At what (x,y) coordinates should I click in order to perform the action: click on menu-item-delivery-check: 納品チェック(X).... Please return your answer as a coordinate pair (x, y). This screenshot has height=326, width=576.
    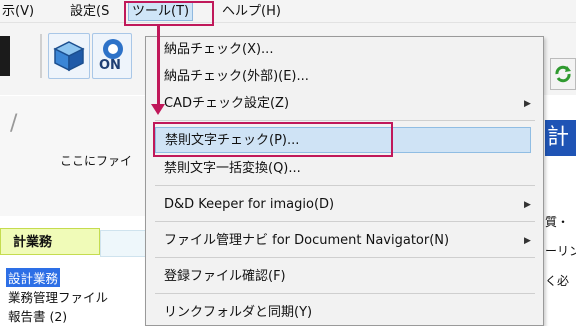
    Looking at the image, I should click on (218, 50).